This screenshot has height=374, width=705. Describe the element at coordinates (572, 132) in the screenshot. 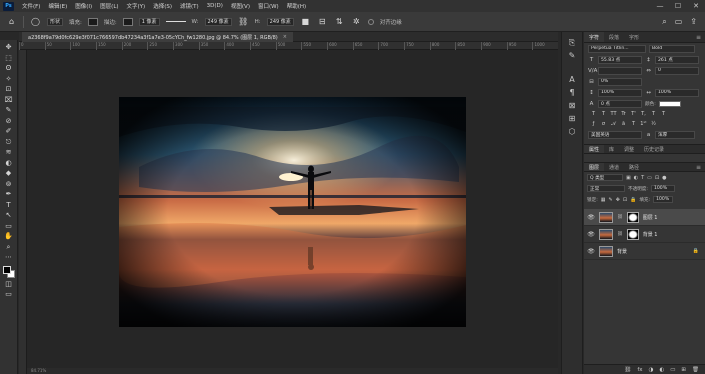

I see `3d-panel-icon: ⬡` at that location.